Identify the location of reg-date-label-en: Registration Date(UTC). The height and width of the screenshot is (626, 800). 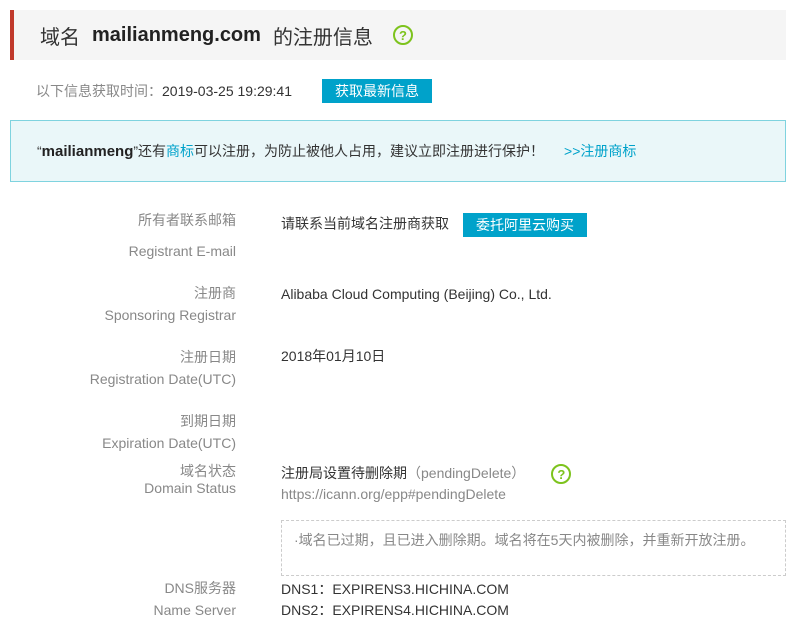
(162, 379).